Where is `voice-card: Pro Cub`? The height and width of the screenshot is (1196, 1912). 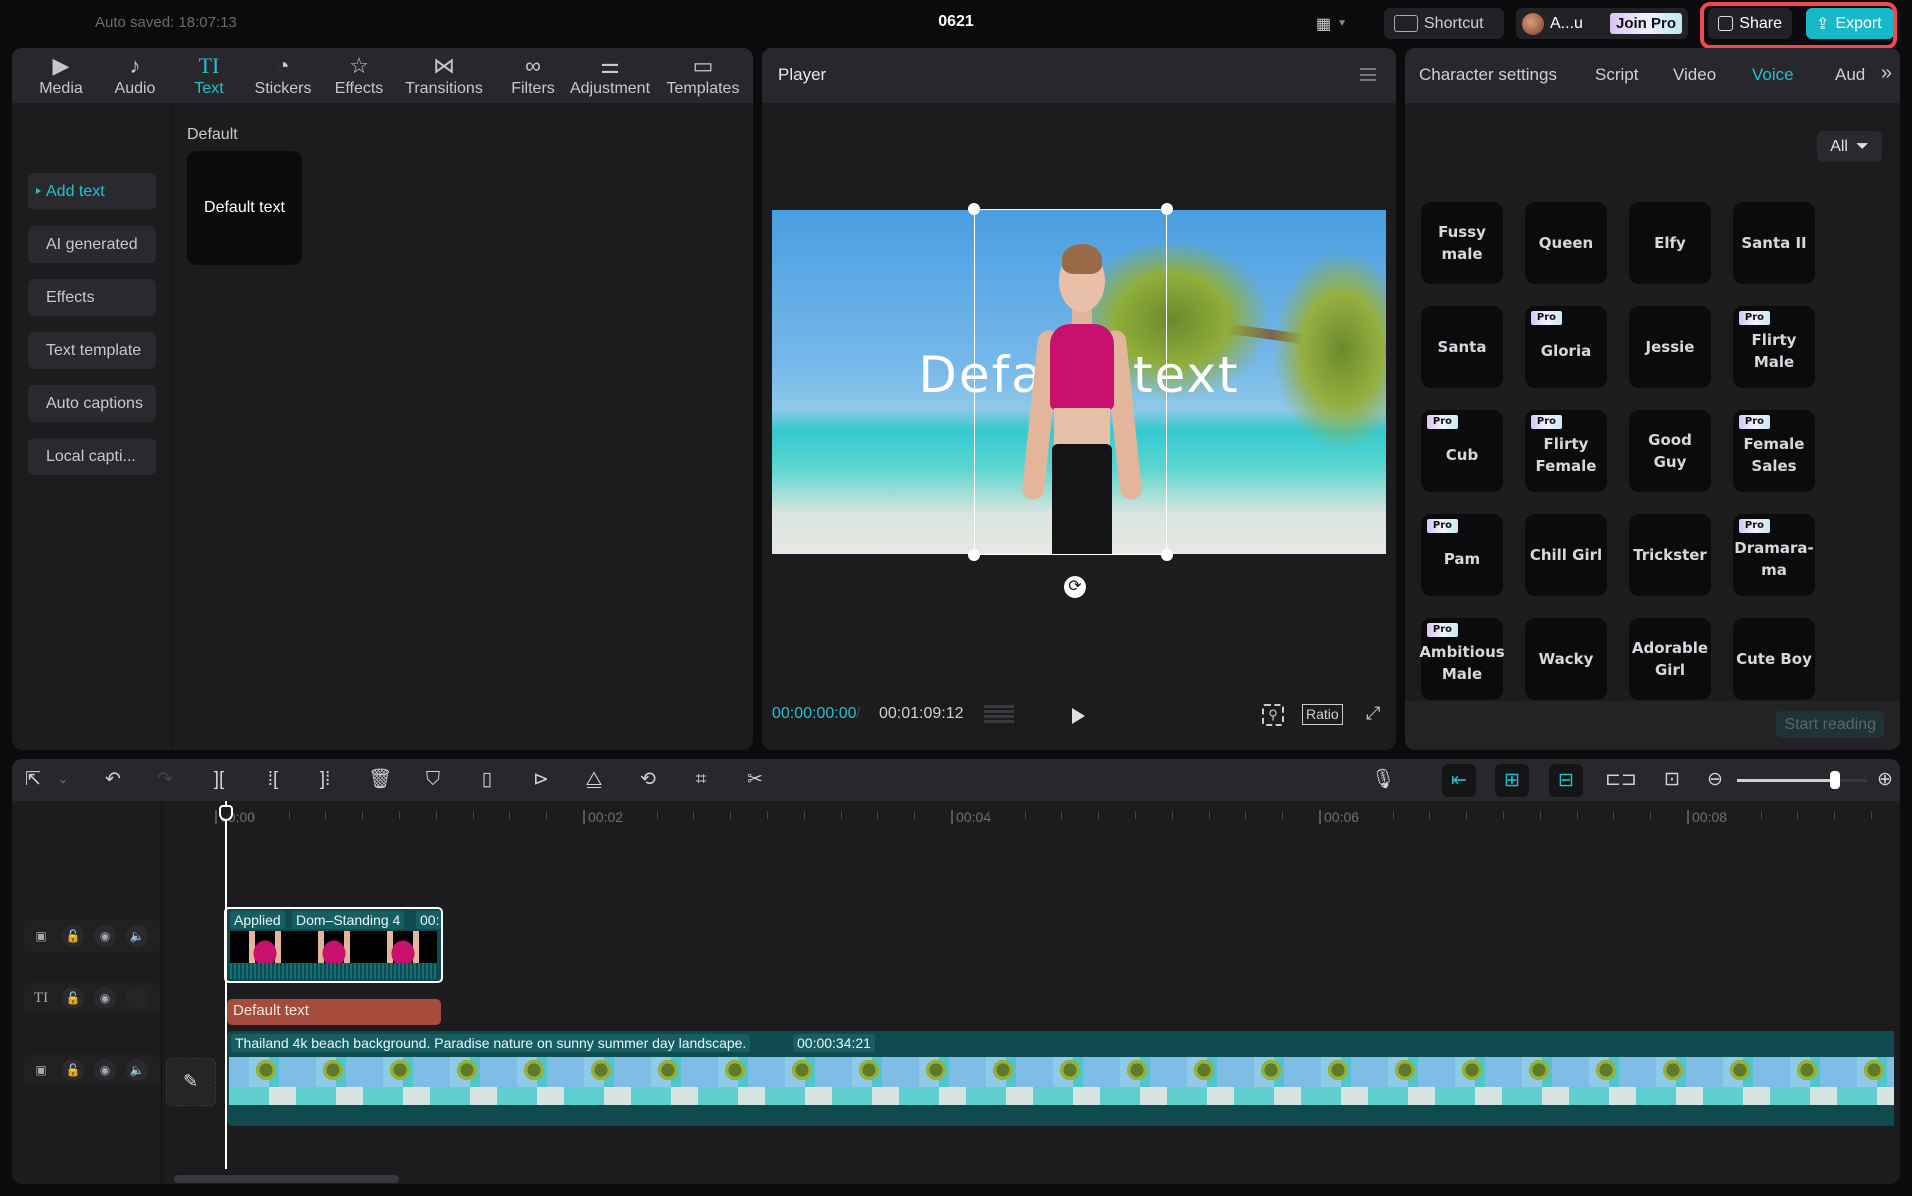 voice-card: Pro Cub is located at coordinates (1462, 451).